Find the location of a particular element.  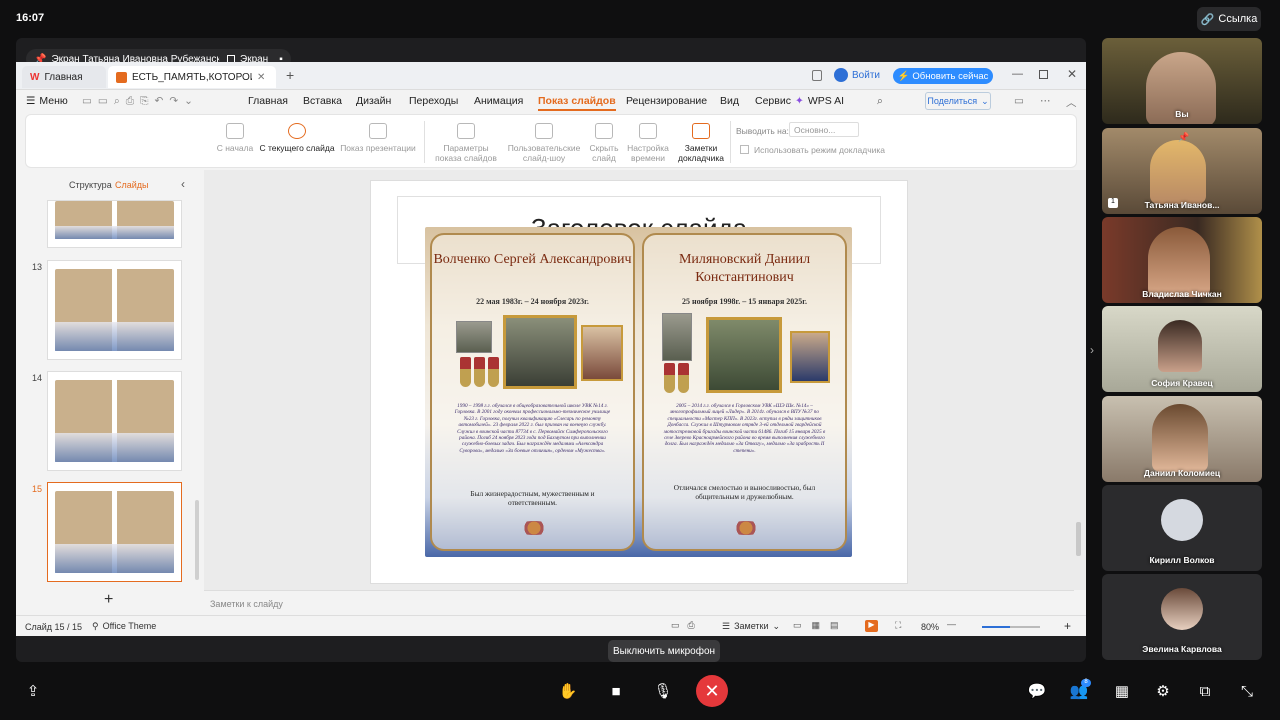

participant-tile: Даниил Коломиец is located at coordinates (1182, 439).